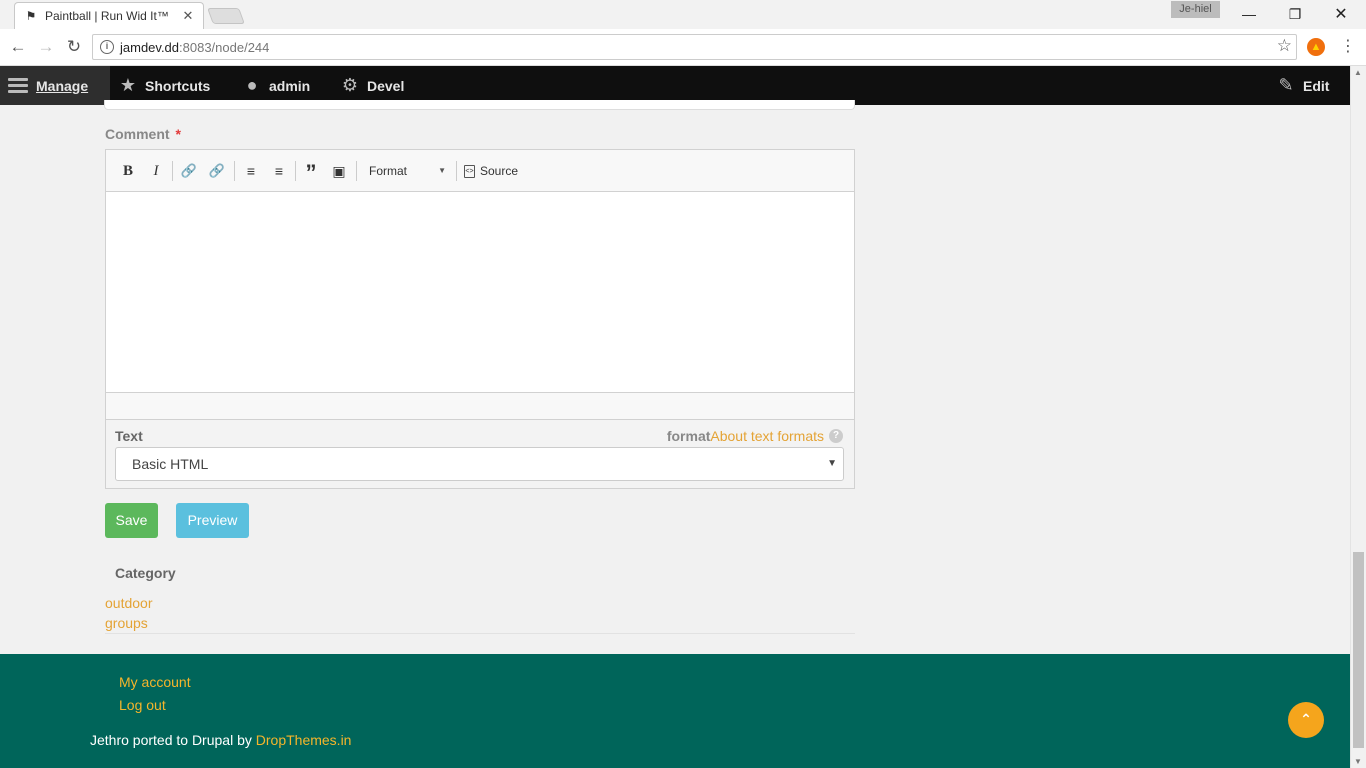  Describe the element at coordinates (1358, 761) in the screenshot. I see `scroll-down-icon: ▼` at that location.